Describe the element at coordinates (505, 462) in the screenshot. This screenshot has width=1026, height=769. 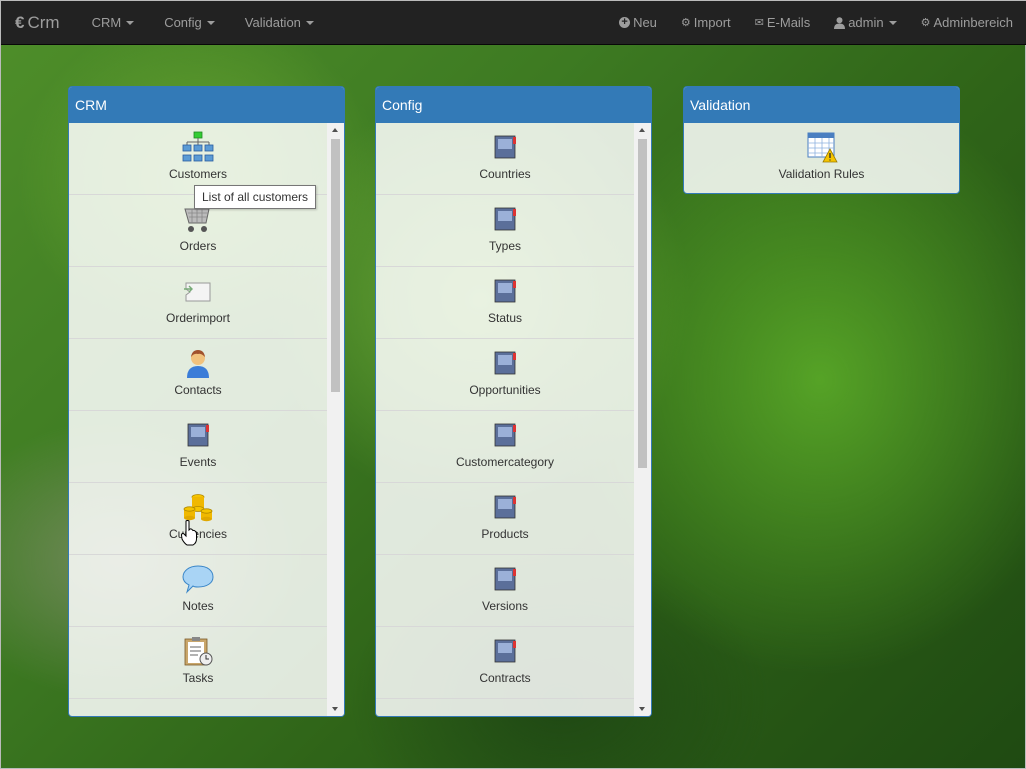
I see `config-item-label: Customercategory` at that location.